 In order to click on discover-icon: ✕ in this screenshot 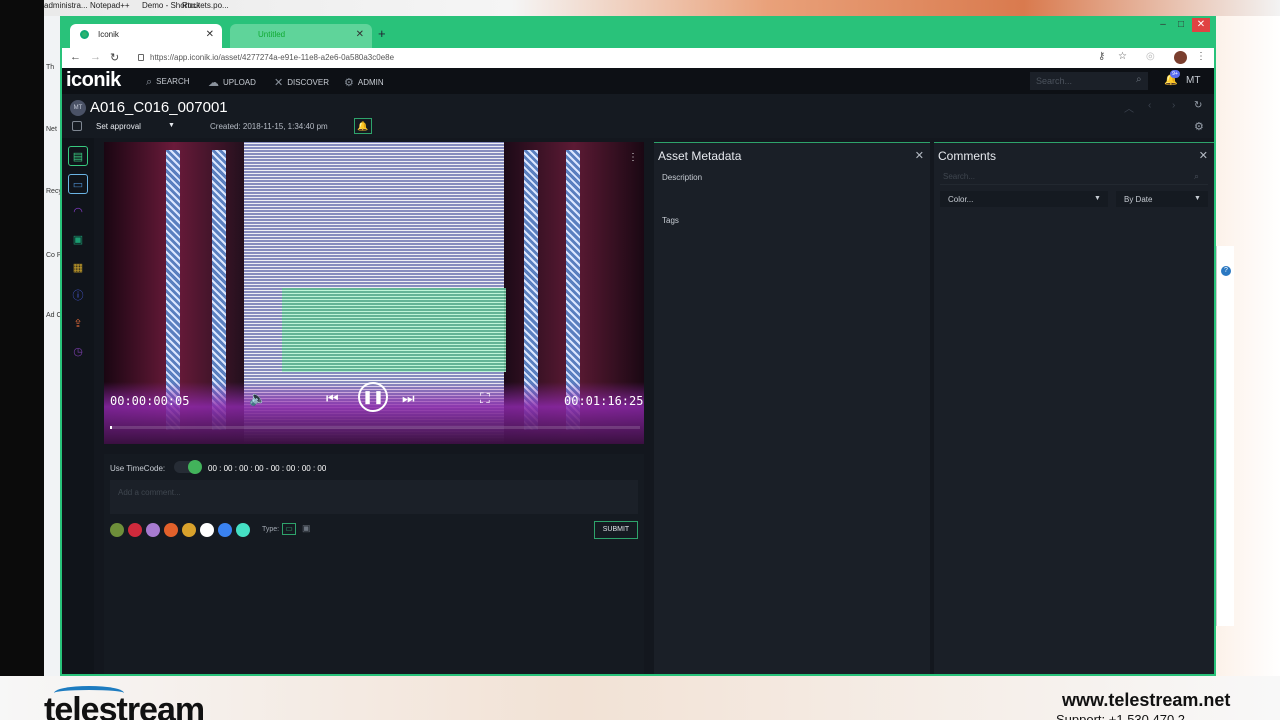, I will do `click(279, 83)`.